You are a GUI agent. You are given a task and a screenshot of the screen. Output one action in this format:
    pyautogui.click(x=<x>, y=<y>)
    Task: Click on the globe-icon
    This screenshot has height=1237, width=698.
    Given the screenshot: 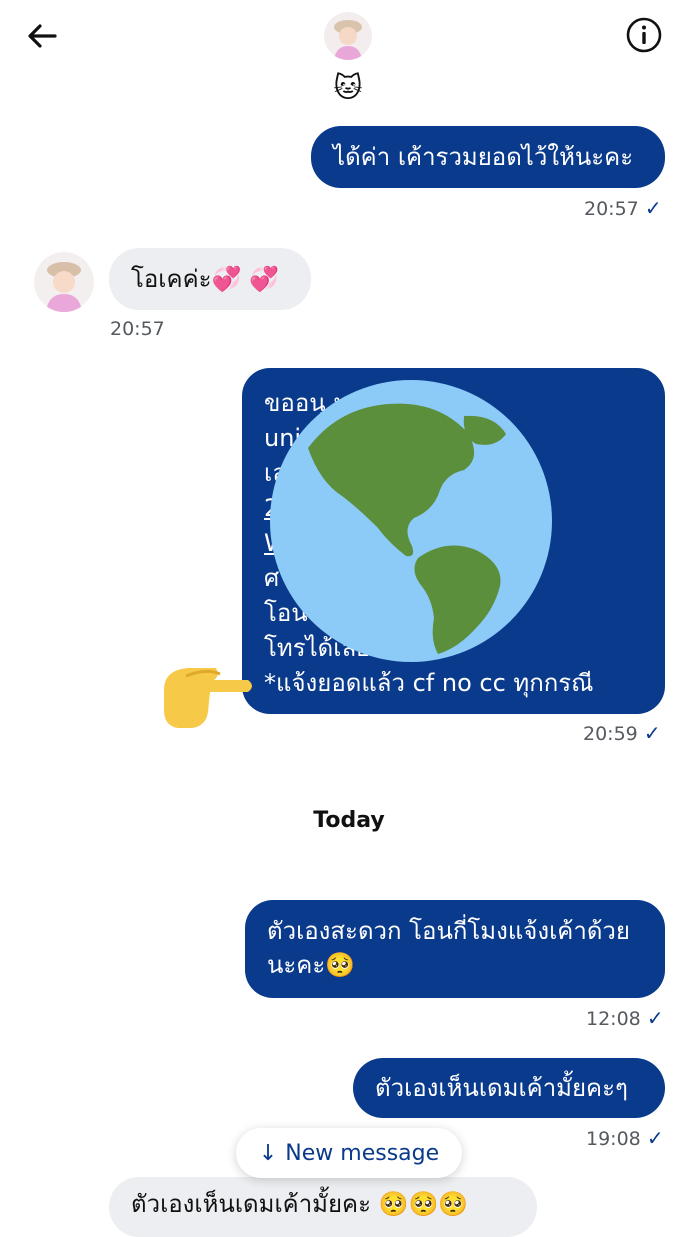 What is the action you would take?
    pyautogui.click(x=411, y=521)
    